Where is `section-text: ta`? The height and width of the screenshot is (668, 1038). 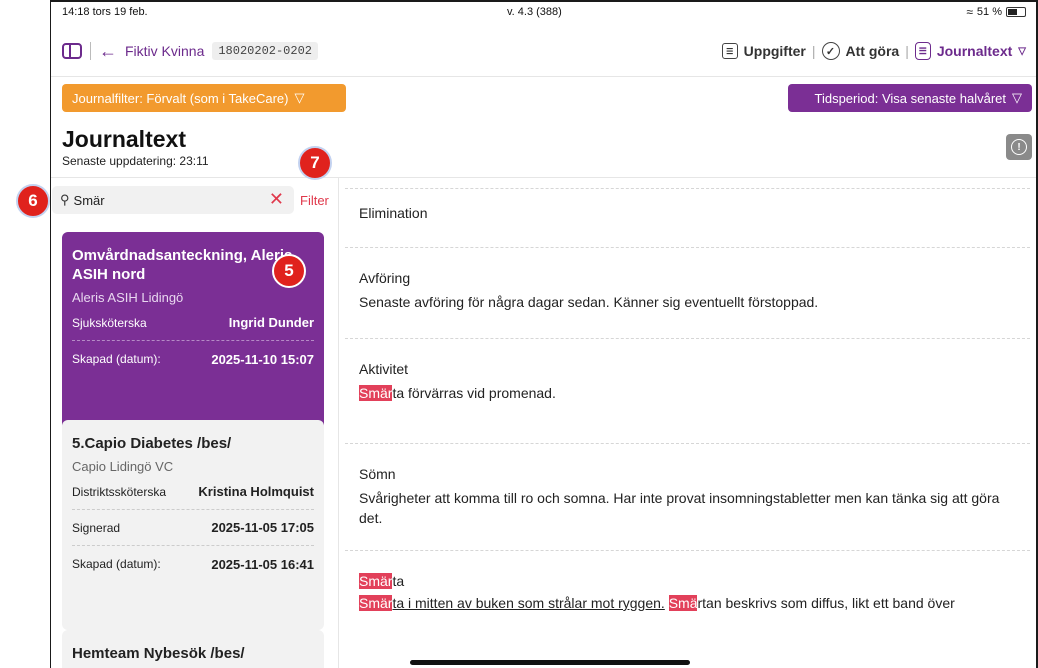
section-text: ta is located at coordinates (398, 581).